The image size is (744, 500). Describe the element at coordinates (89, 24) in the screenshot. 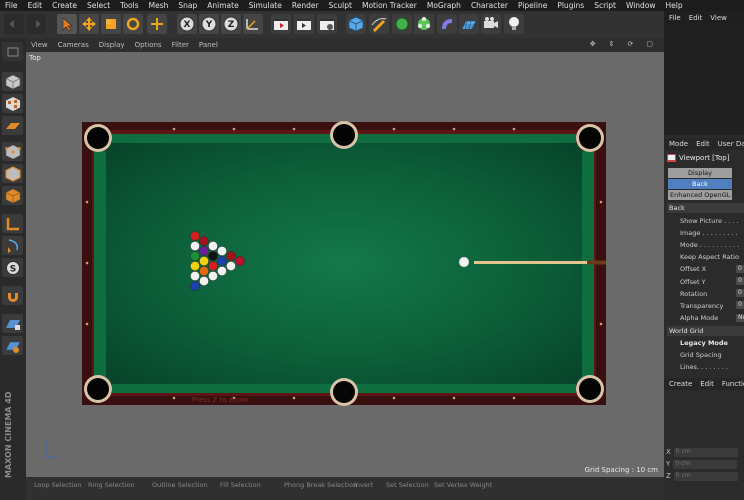

I see `move-tool-button` at that location.